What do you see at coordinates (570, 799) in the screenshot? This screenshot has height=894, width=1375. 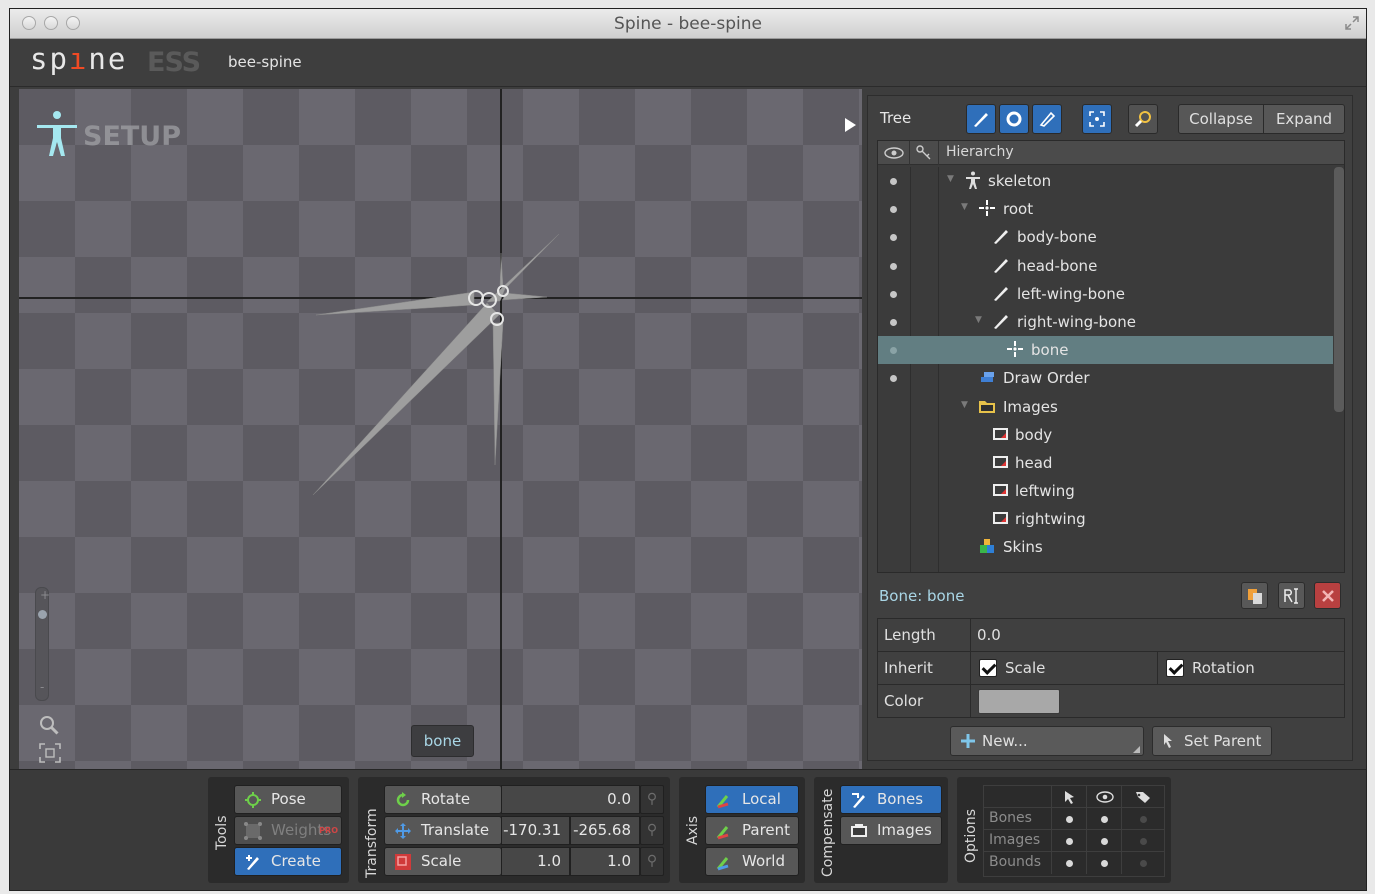 I see `rotate-value-field: 0.0` at bounding box center [570, 799].